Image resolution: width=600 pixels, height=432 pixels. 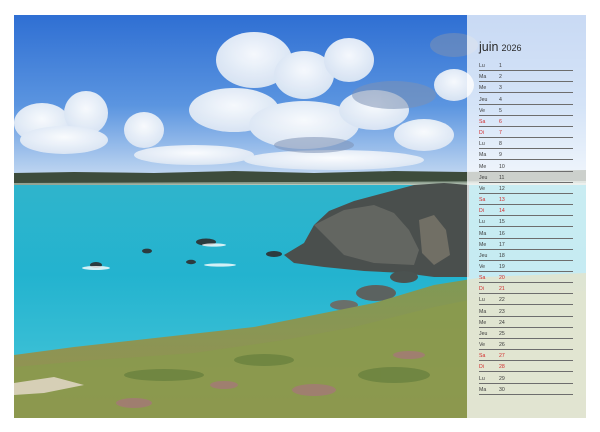 I want to click on day-number: 22, so click(x=502, y=300).